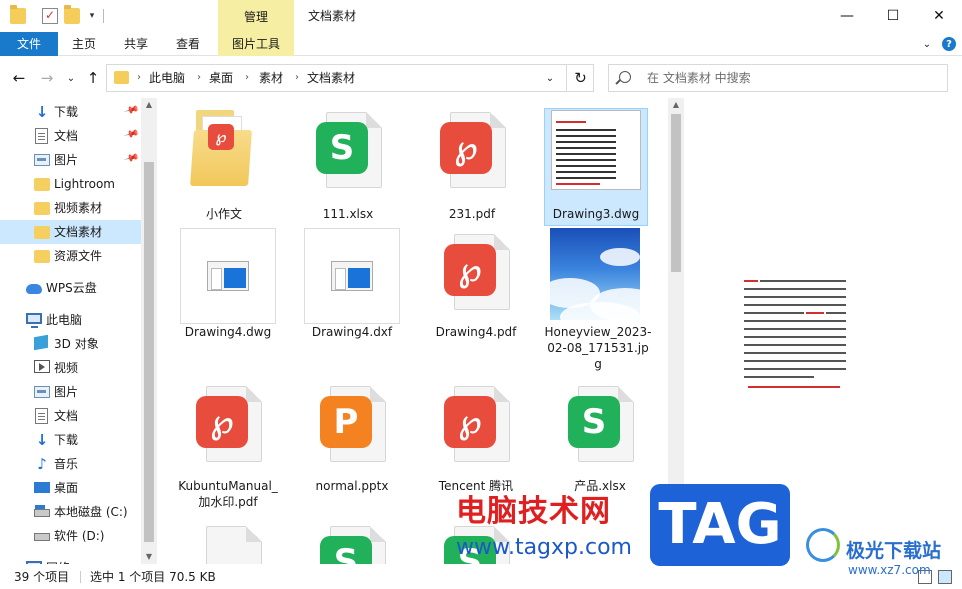  What do you see at coordinates (550, 78) in the screenshot?
I see `address-dropdown-button: ⌄` at bounding box center [550, 78].